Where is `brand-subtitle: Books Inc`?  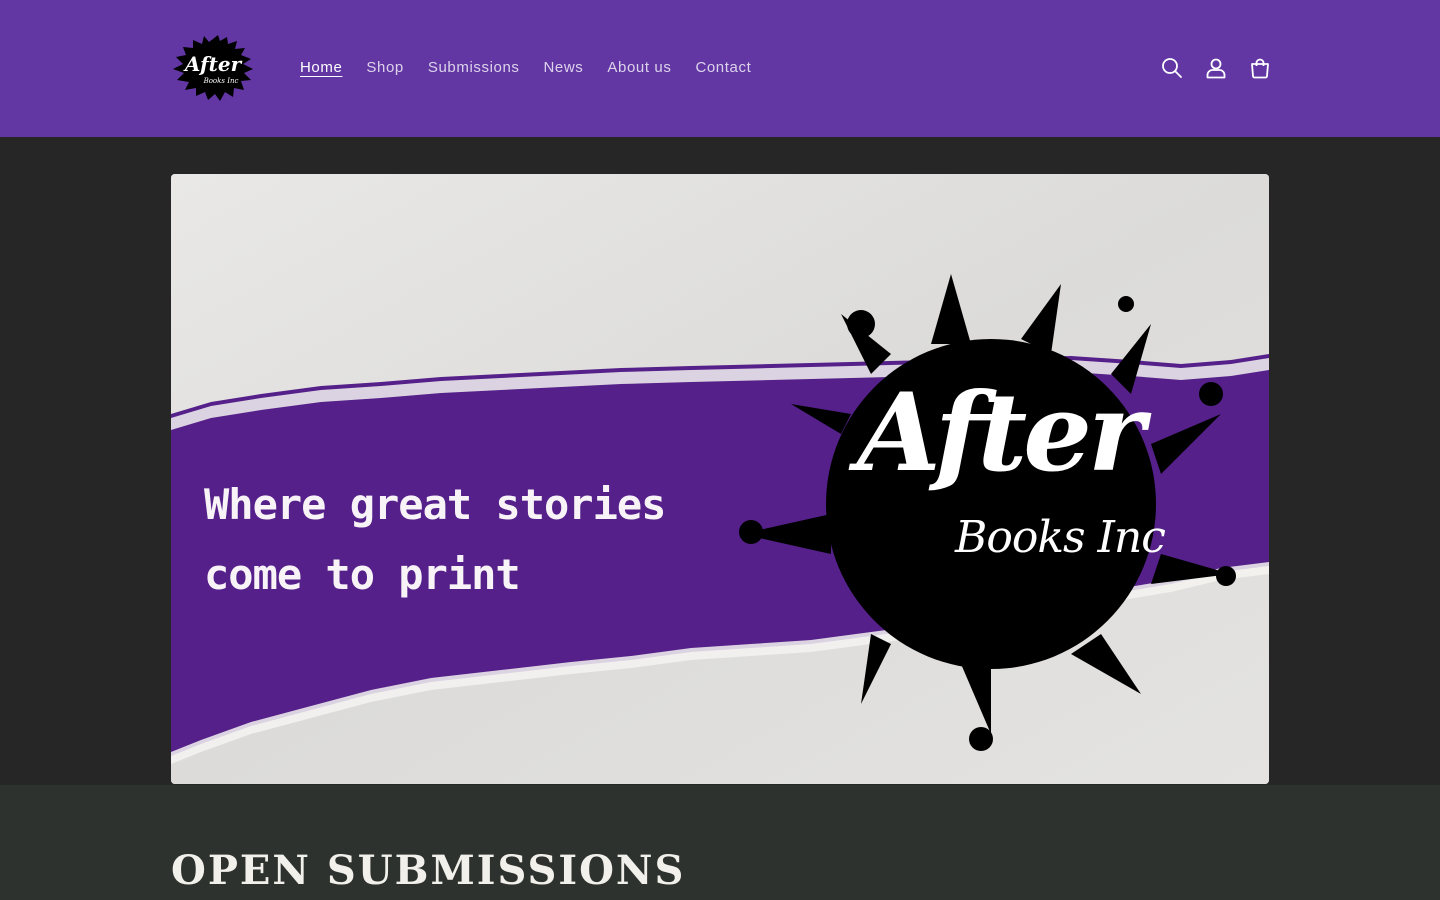
brand-subtitle: Books Inc is located at coordinates (1060, 537).